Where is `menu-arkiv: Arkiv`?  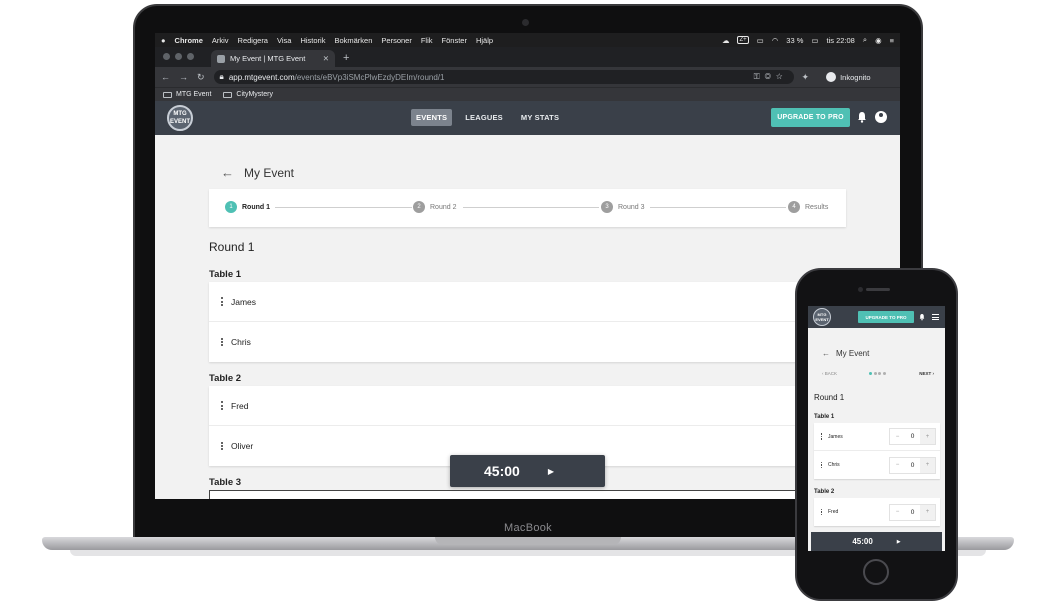
menu-arkiv: Arkiv is located at coordinates (220, 40).